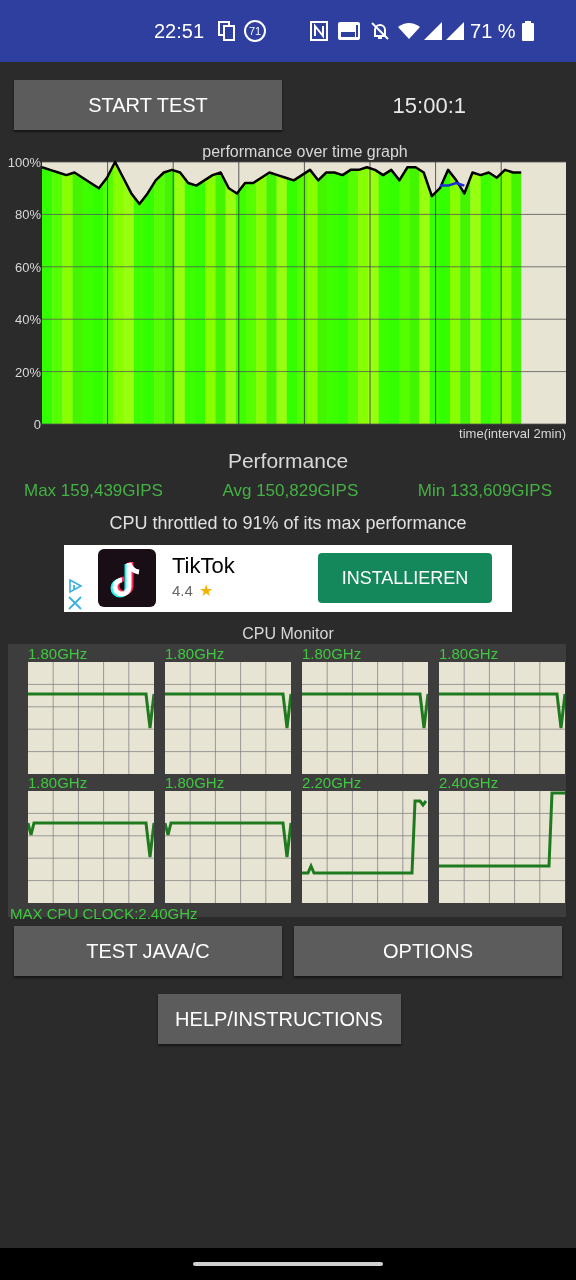 The image size is (576, 1280). I want to click on clock: 22:51, so click(179, 31).